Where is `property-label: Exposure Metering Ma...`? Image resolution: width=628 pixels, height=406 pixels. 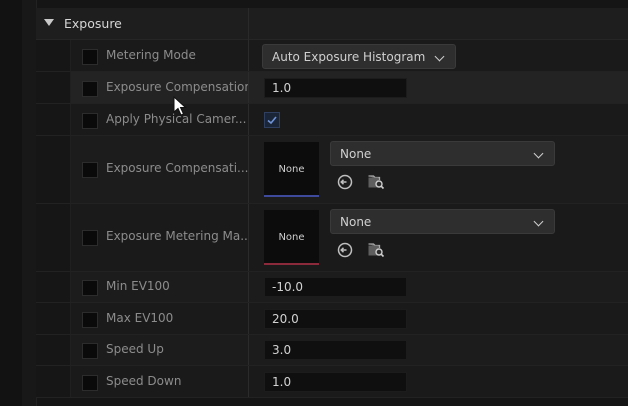
property-label: Exposure Metering Ma... is located at coordinates (177, 236).